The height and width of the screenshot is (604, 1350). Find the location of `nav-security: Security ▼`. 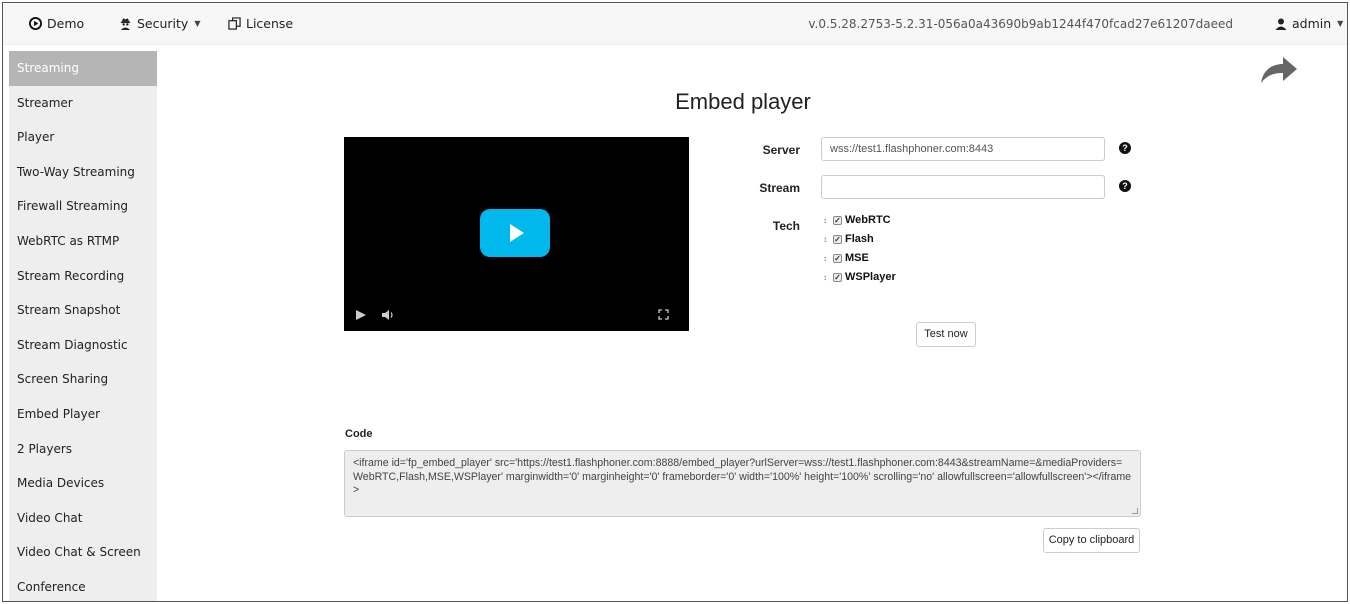

nav-security: Security ▼ is located at coordinates (160, 23).